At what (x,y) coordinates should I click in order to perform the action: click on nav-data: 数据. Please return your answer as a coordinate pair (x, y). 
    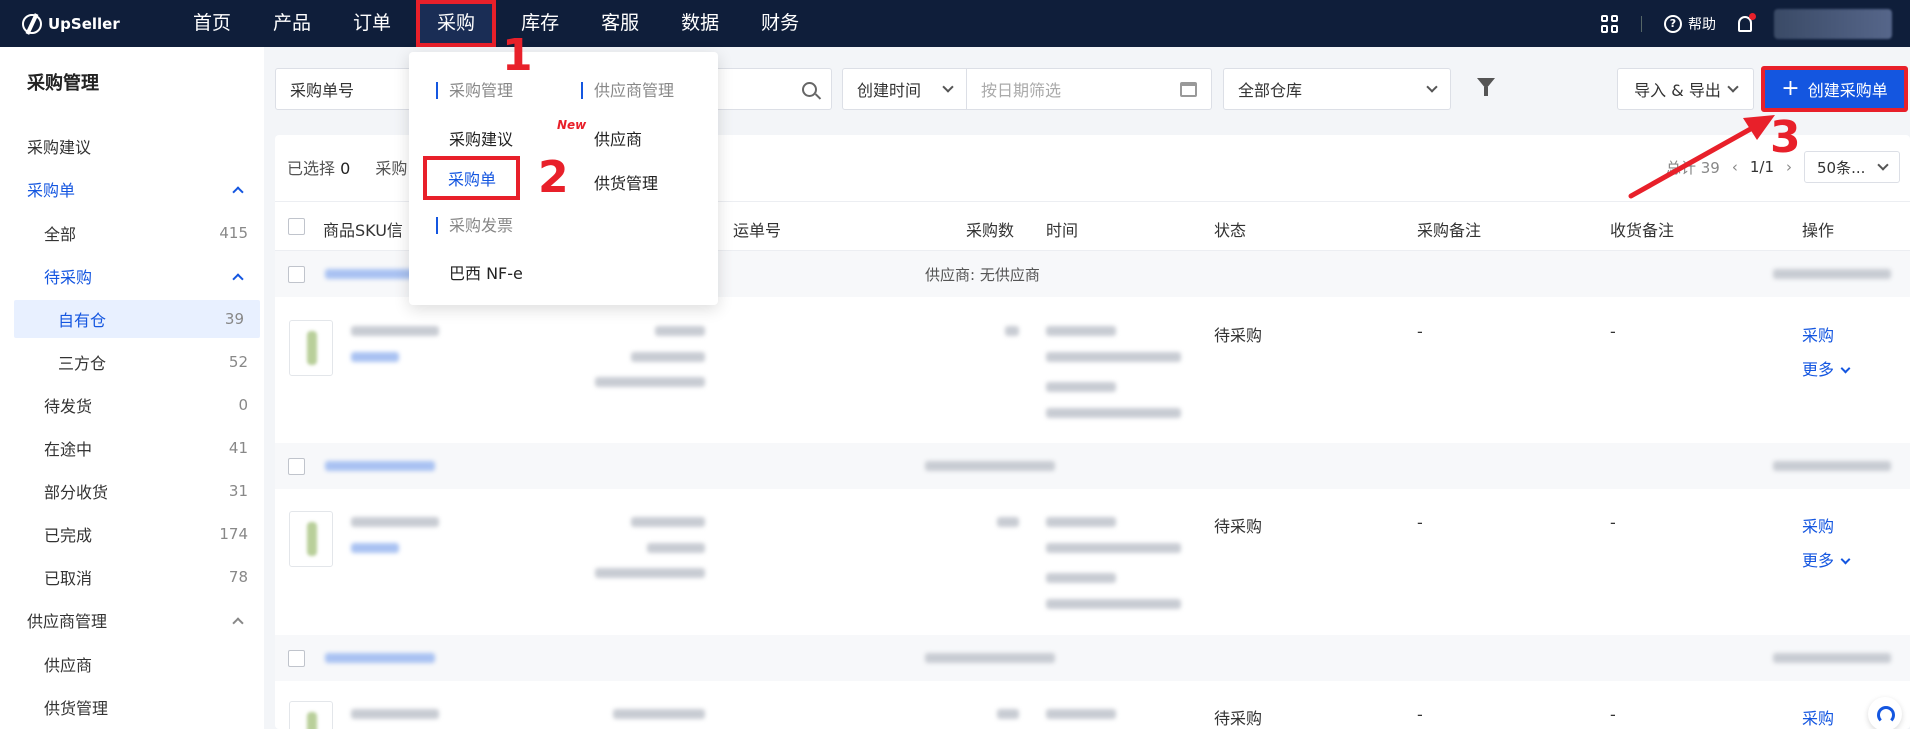
    Looking at the image, I should click on (700, 23).